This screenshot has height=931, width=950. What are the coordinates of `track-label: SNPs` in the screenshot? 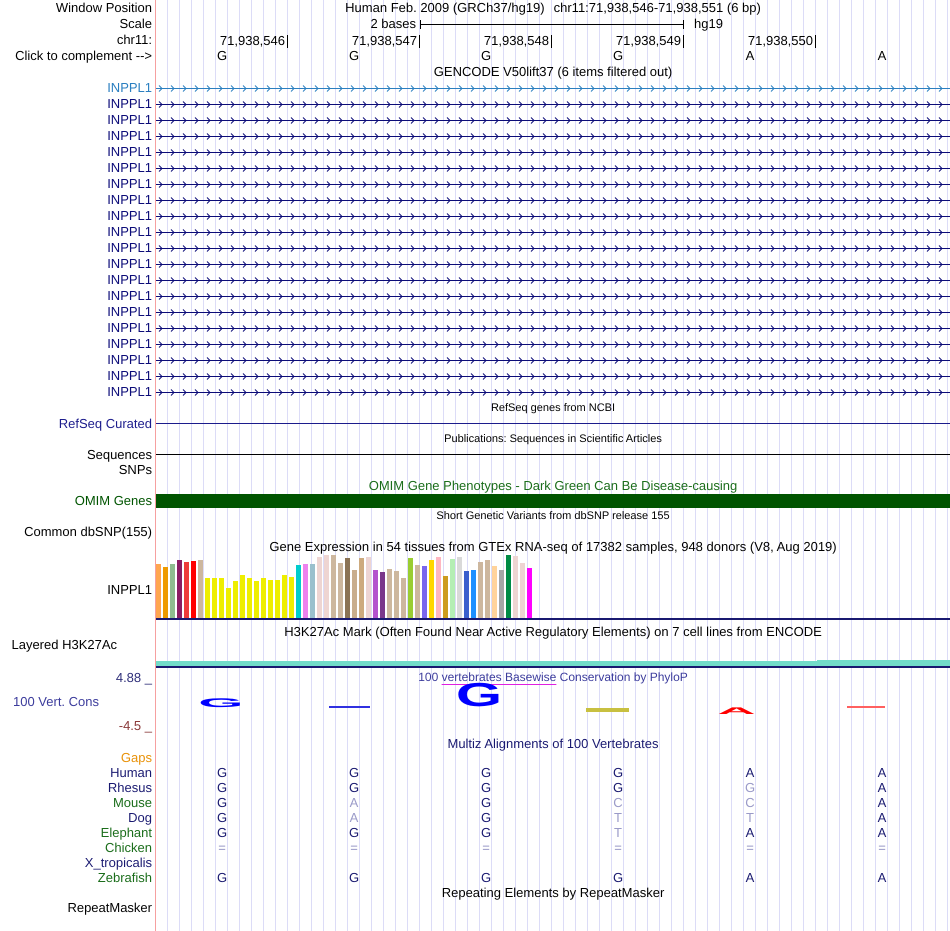 It's located at (135, 469).